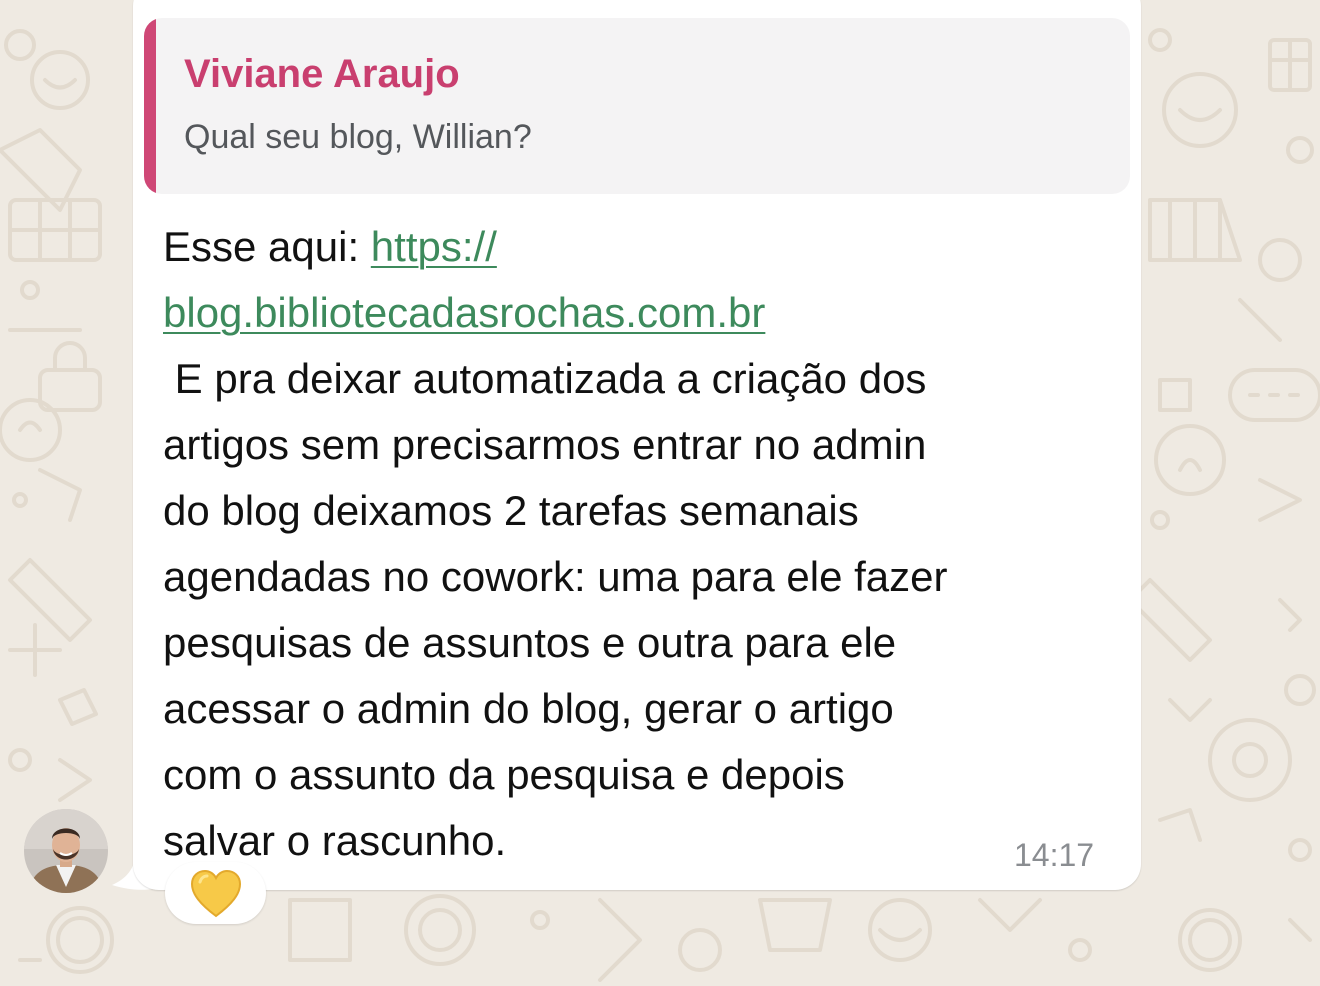 The height and width of the screenshot is (986, 1320). I want to click on message-line: acessar o admin do blog, gerar o artigo, so click(528, 708).